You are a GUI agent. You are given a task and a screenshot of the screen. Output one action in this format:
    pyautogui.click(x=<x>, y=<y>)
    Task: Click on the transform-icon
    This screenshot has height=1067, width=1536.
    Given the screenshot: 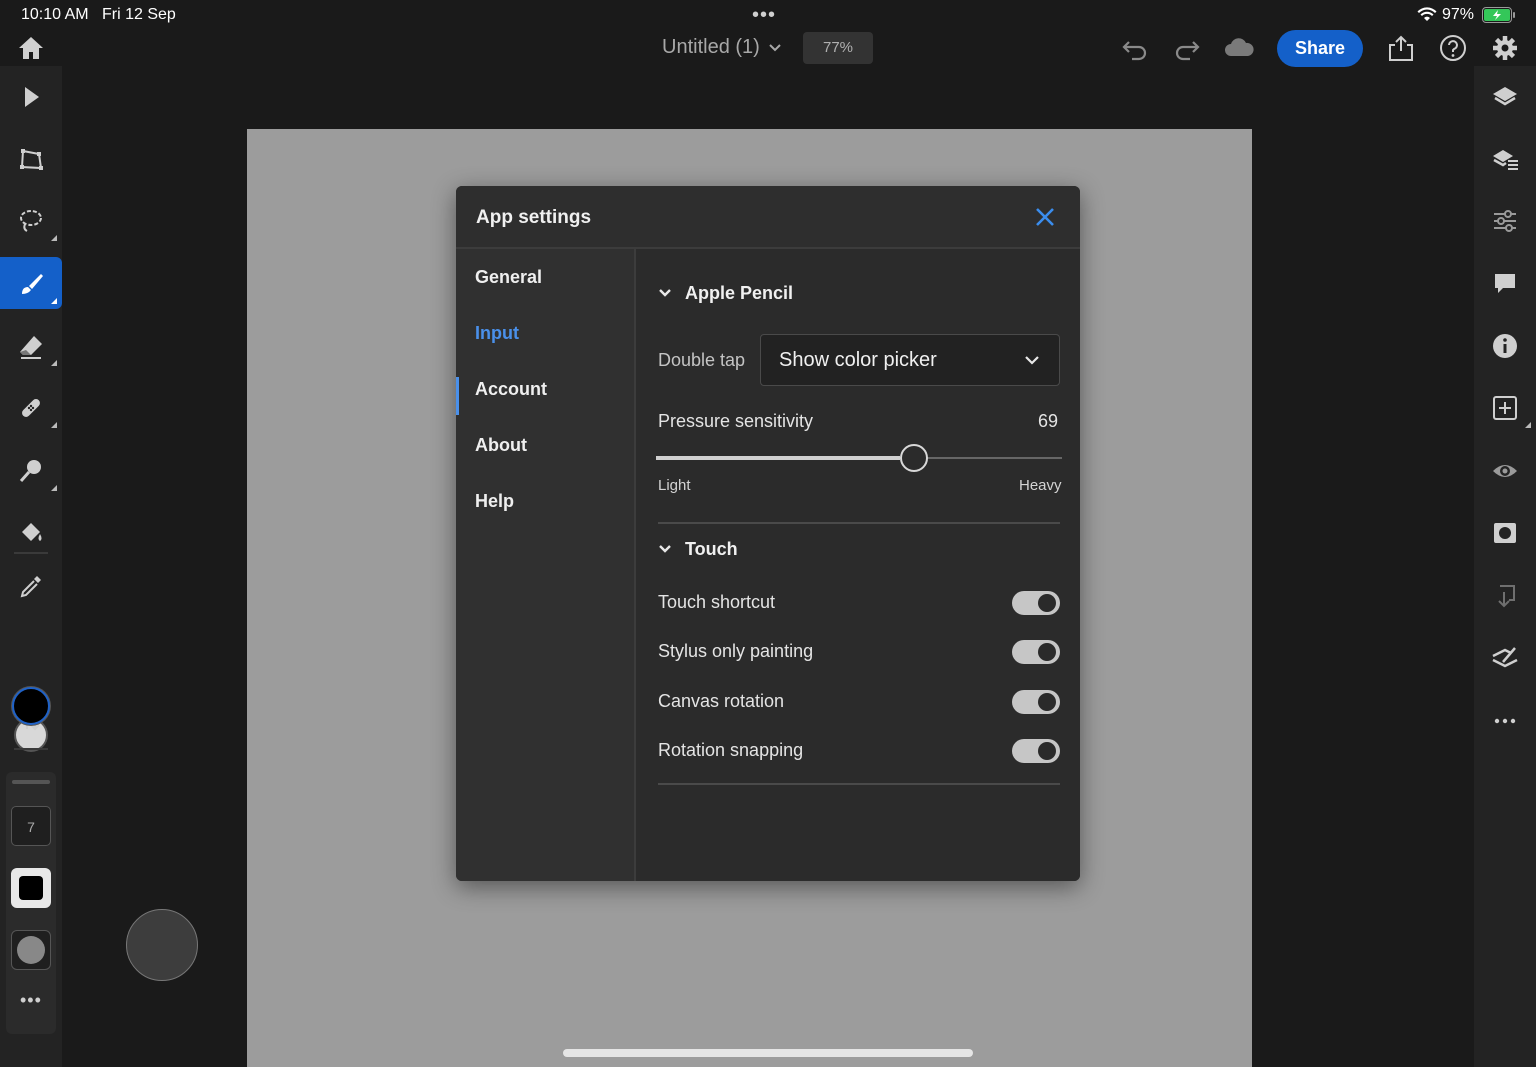 What is the action you would take?
    pyautogui.click(x=31, y=159)
    